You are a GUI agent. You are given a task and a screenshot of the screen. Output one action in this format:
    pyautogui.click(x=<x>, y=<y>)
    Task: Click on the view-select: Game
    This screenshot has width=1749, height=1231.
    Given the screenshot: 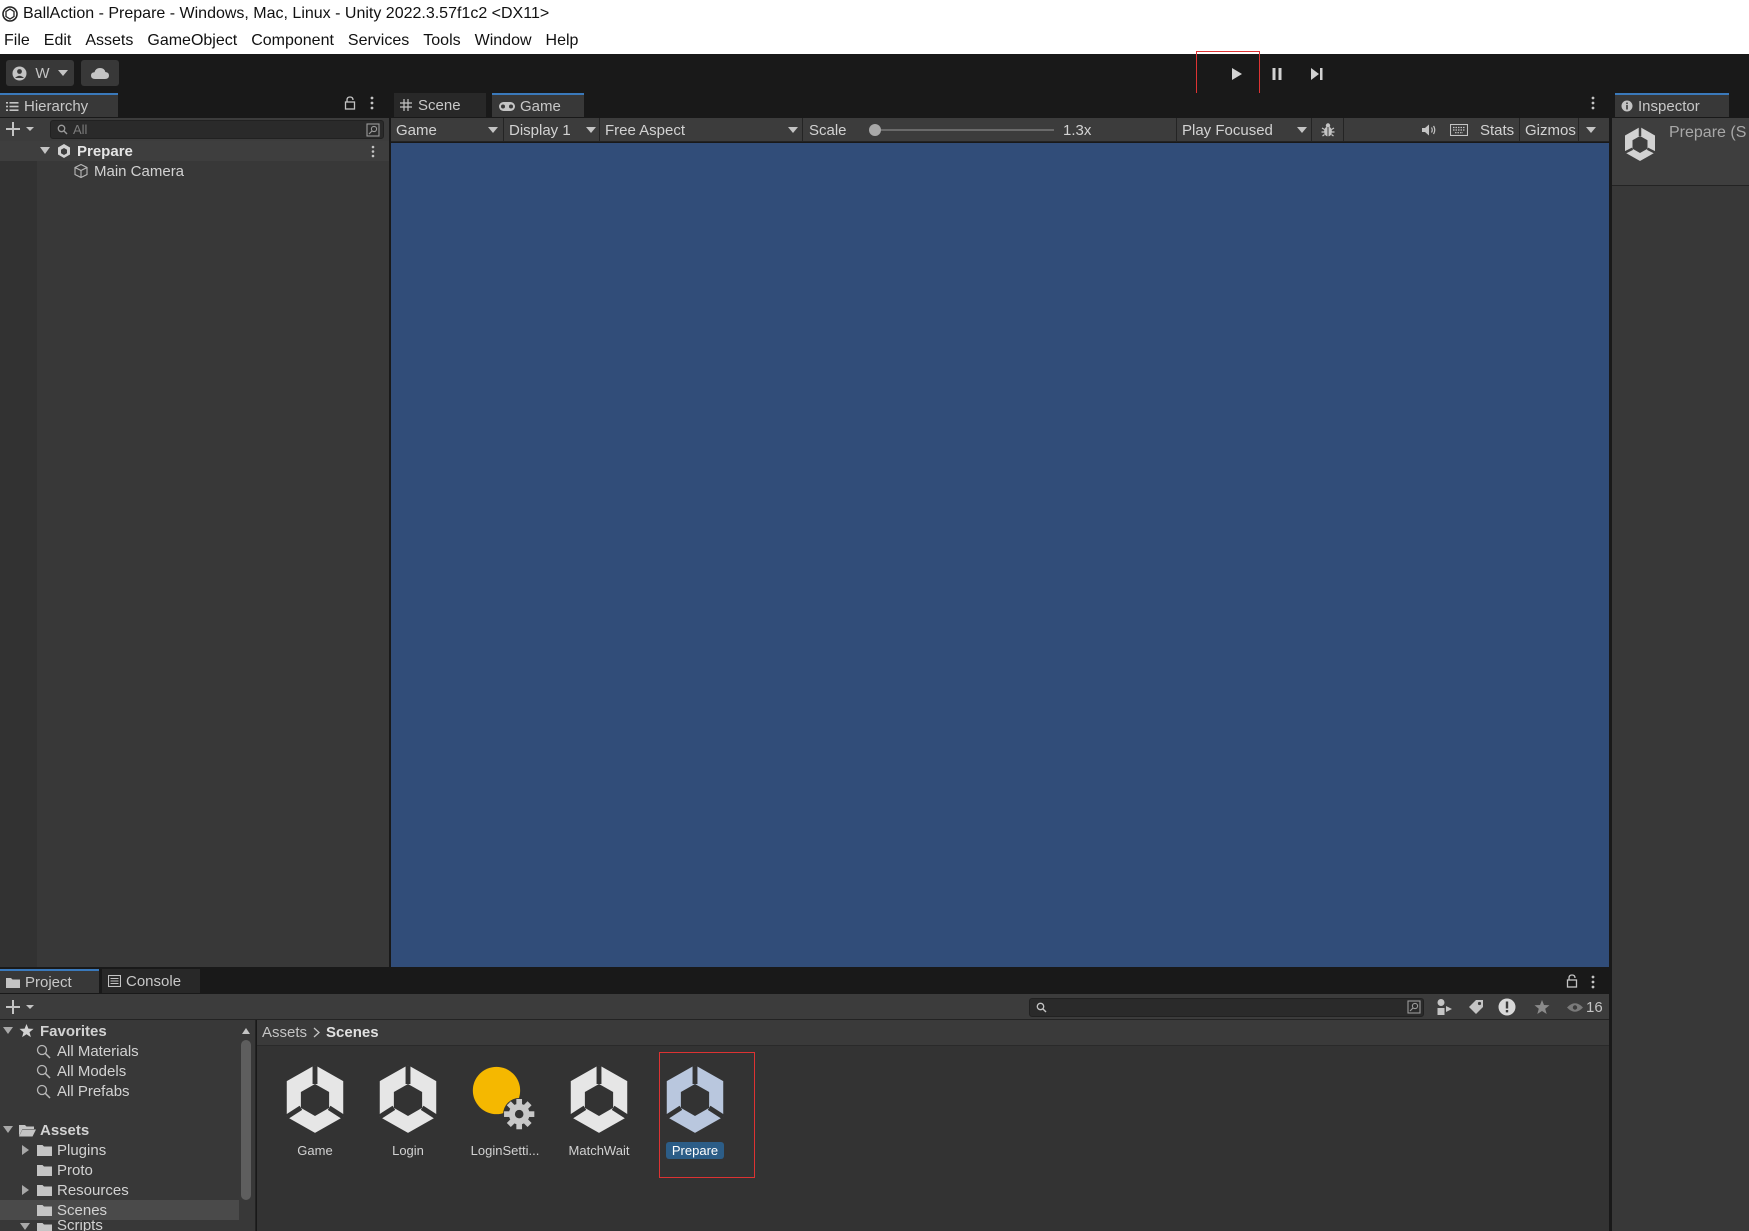 What is the action you would take?
    pyautogui.click(x=447, y=130)
    